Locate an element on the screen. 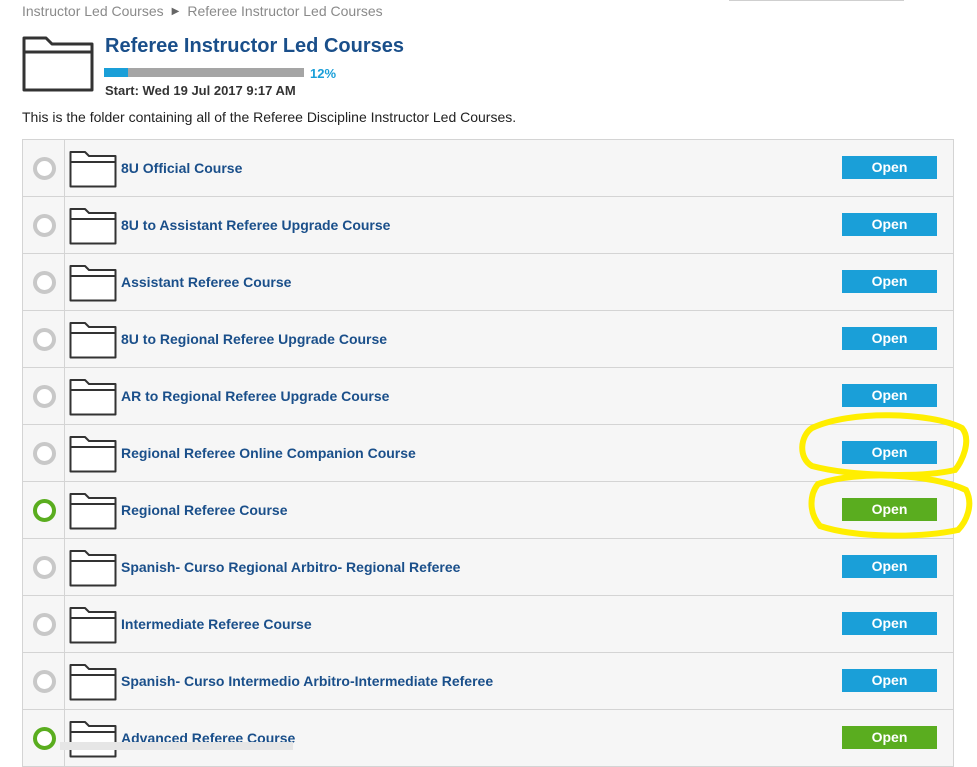 The image size is (977, 767). course-name: Intermediate Referee Course is located at coordinates (216, 624).